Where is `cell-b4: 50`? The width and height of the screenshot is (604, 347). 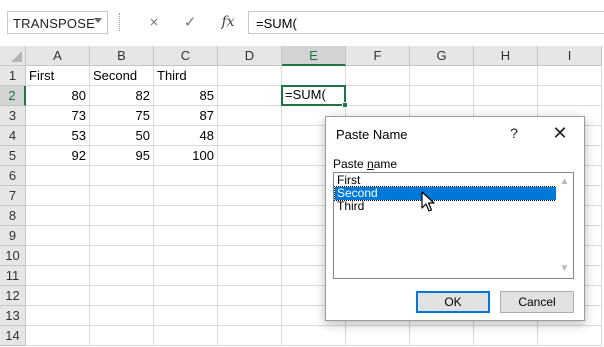
cell-b4: 50 is located at coordinates (122, 136).